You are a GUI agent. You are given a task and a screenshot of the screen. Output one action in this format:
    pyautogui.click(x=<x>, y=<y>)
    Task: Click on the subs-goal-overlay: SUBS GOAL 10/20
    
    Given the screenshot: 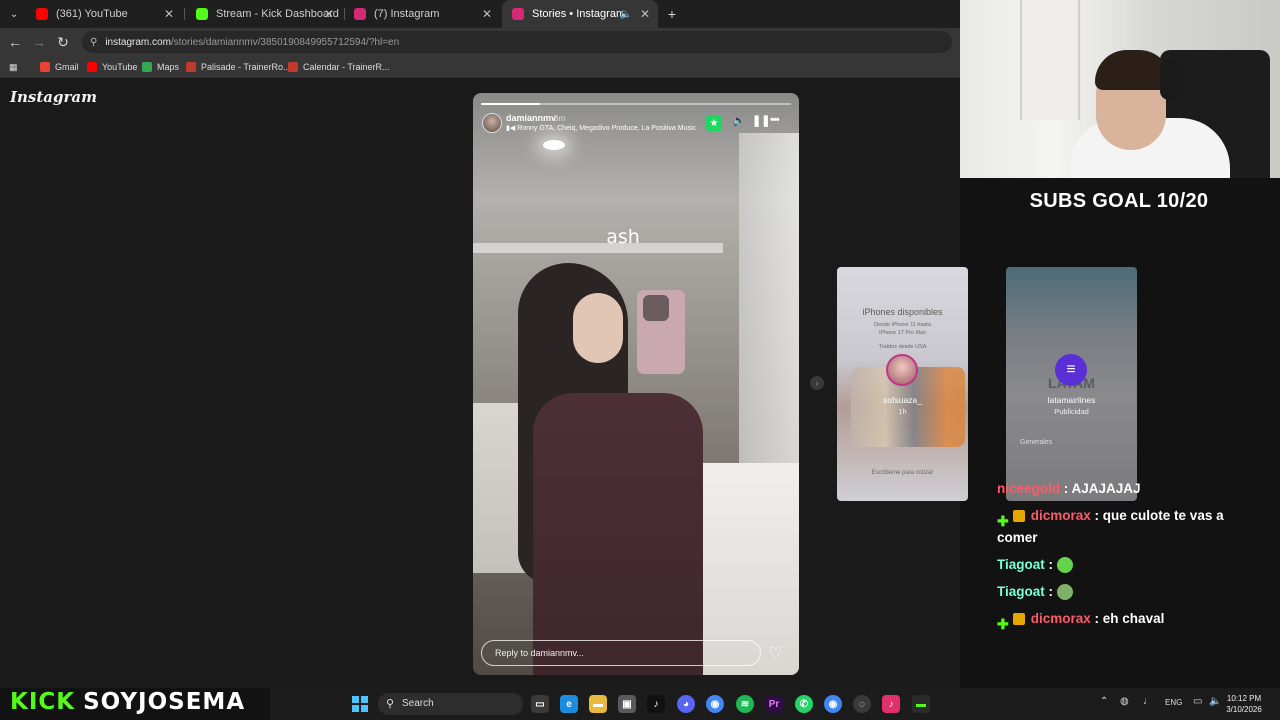 What is the action you would take?
    pyautogui.click(x=1119, y=201)
    